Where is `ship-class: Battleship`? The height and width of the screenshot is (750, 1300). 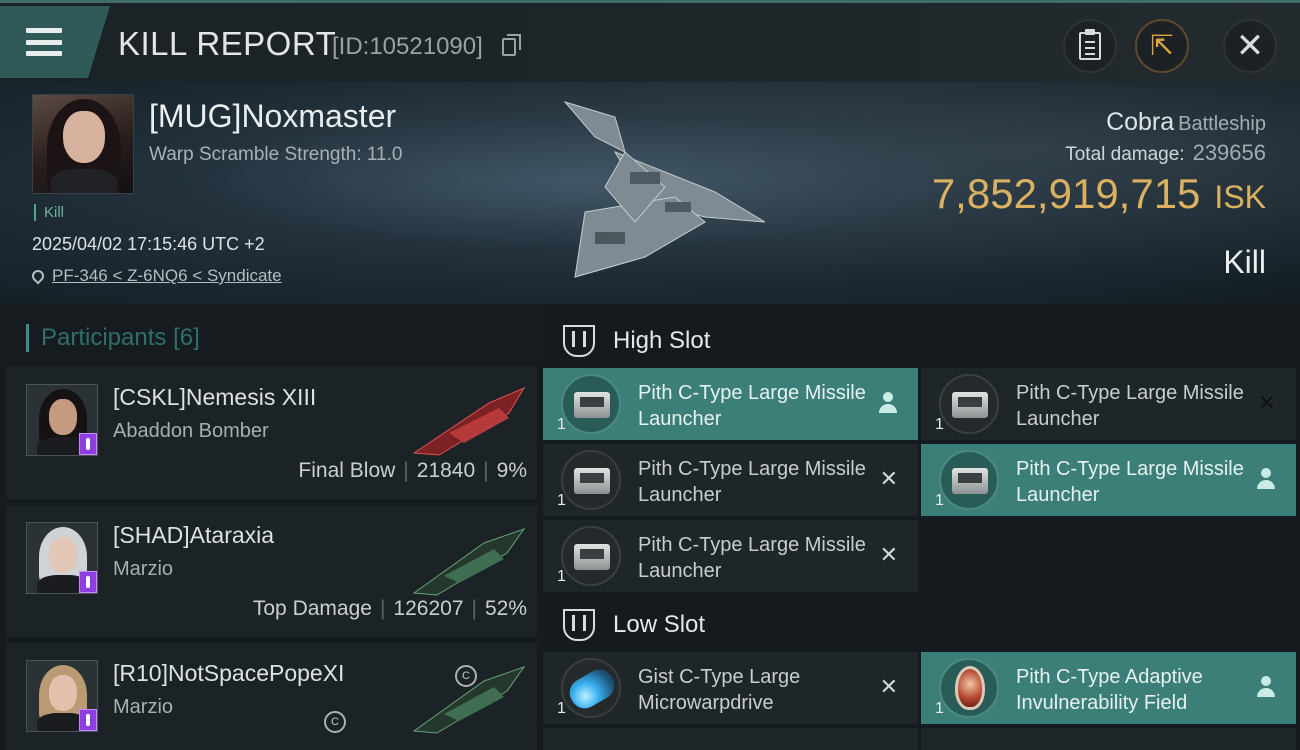 ship-class: Battleship is located at coordinates (1222, 124).